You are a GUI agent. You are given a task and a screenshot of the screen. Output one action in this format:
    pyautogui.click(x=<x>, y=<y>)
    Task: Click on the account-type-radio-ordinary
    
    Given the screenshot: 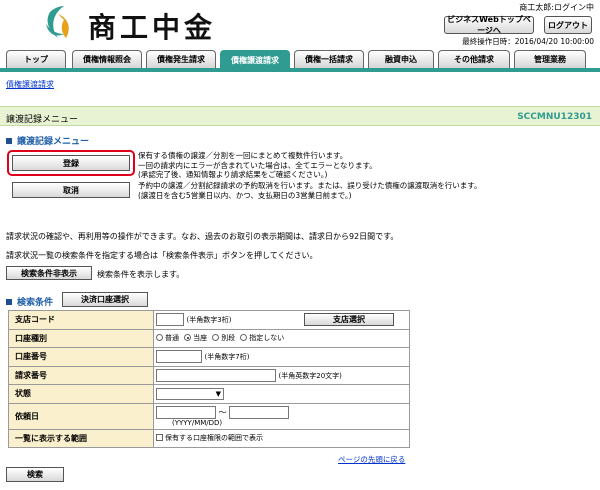 What is the action you would take?
    pyautogui.click(x=159, y=338)
    